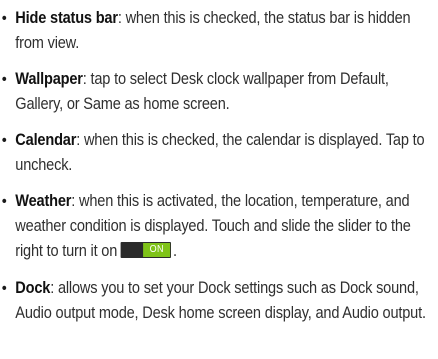 The image size is (438, 359). Describe the element at coordinates (174, 251) in the screenshot. I see `item-description-end: .` at that location.